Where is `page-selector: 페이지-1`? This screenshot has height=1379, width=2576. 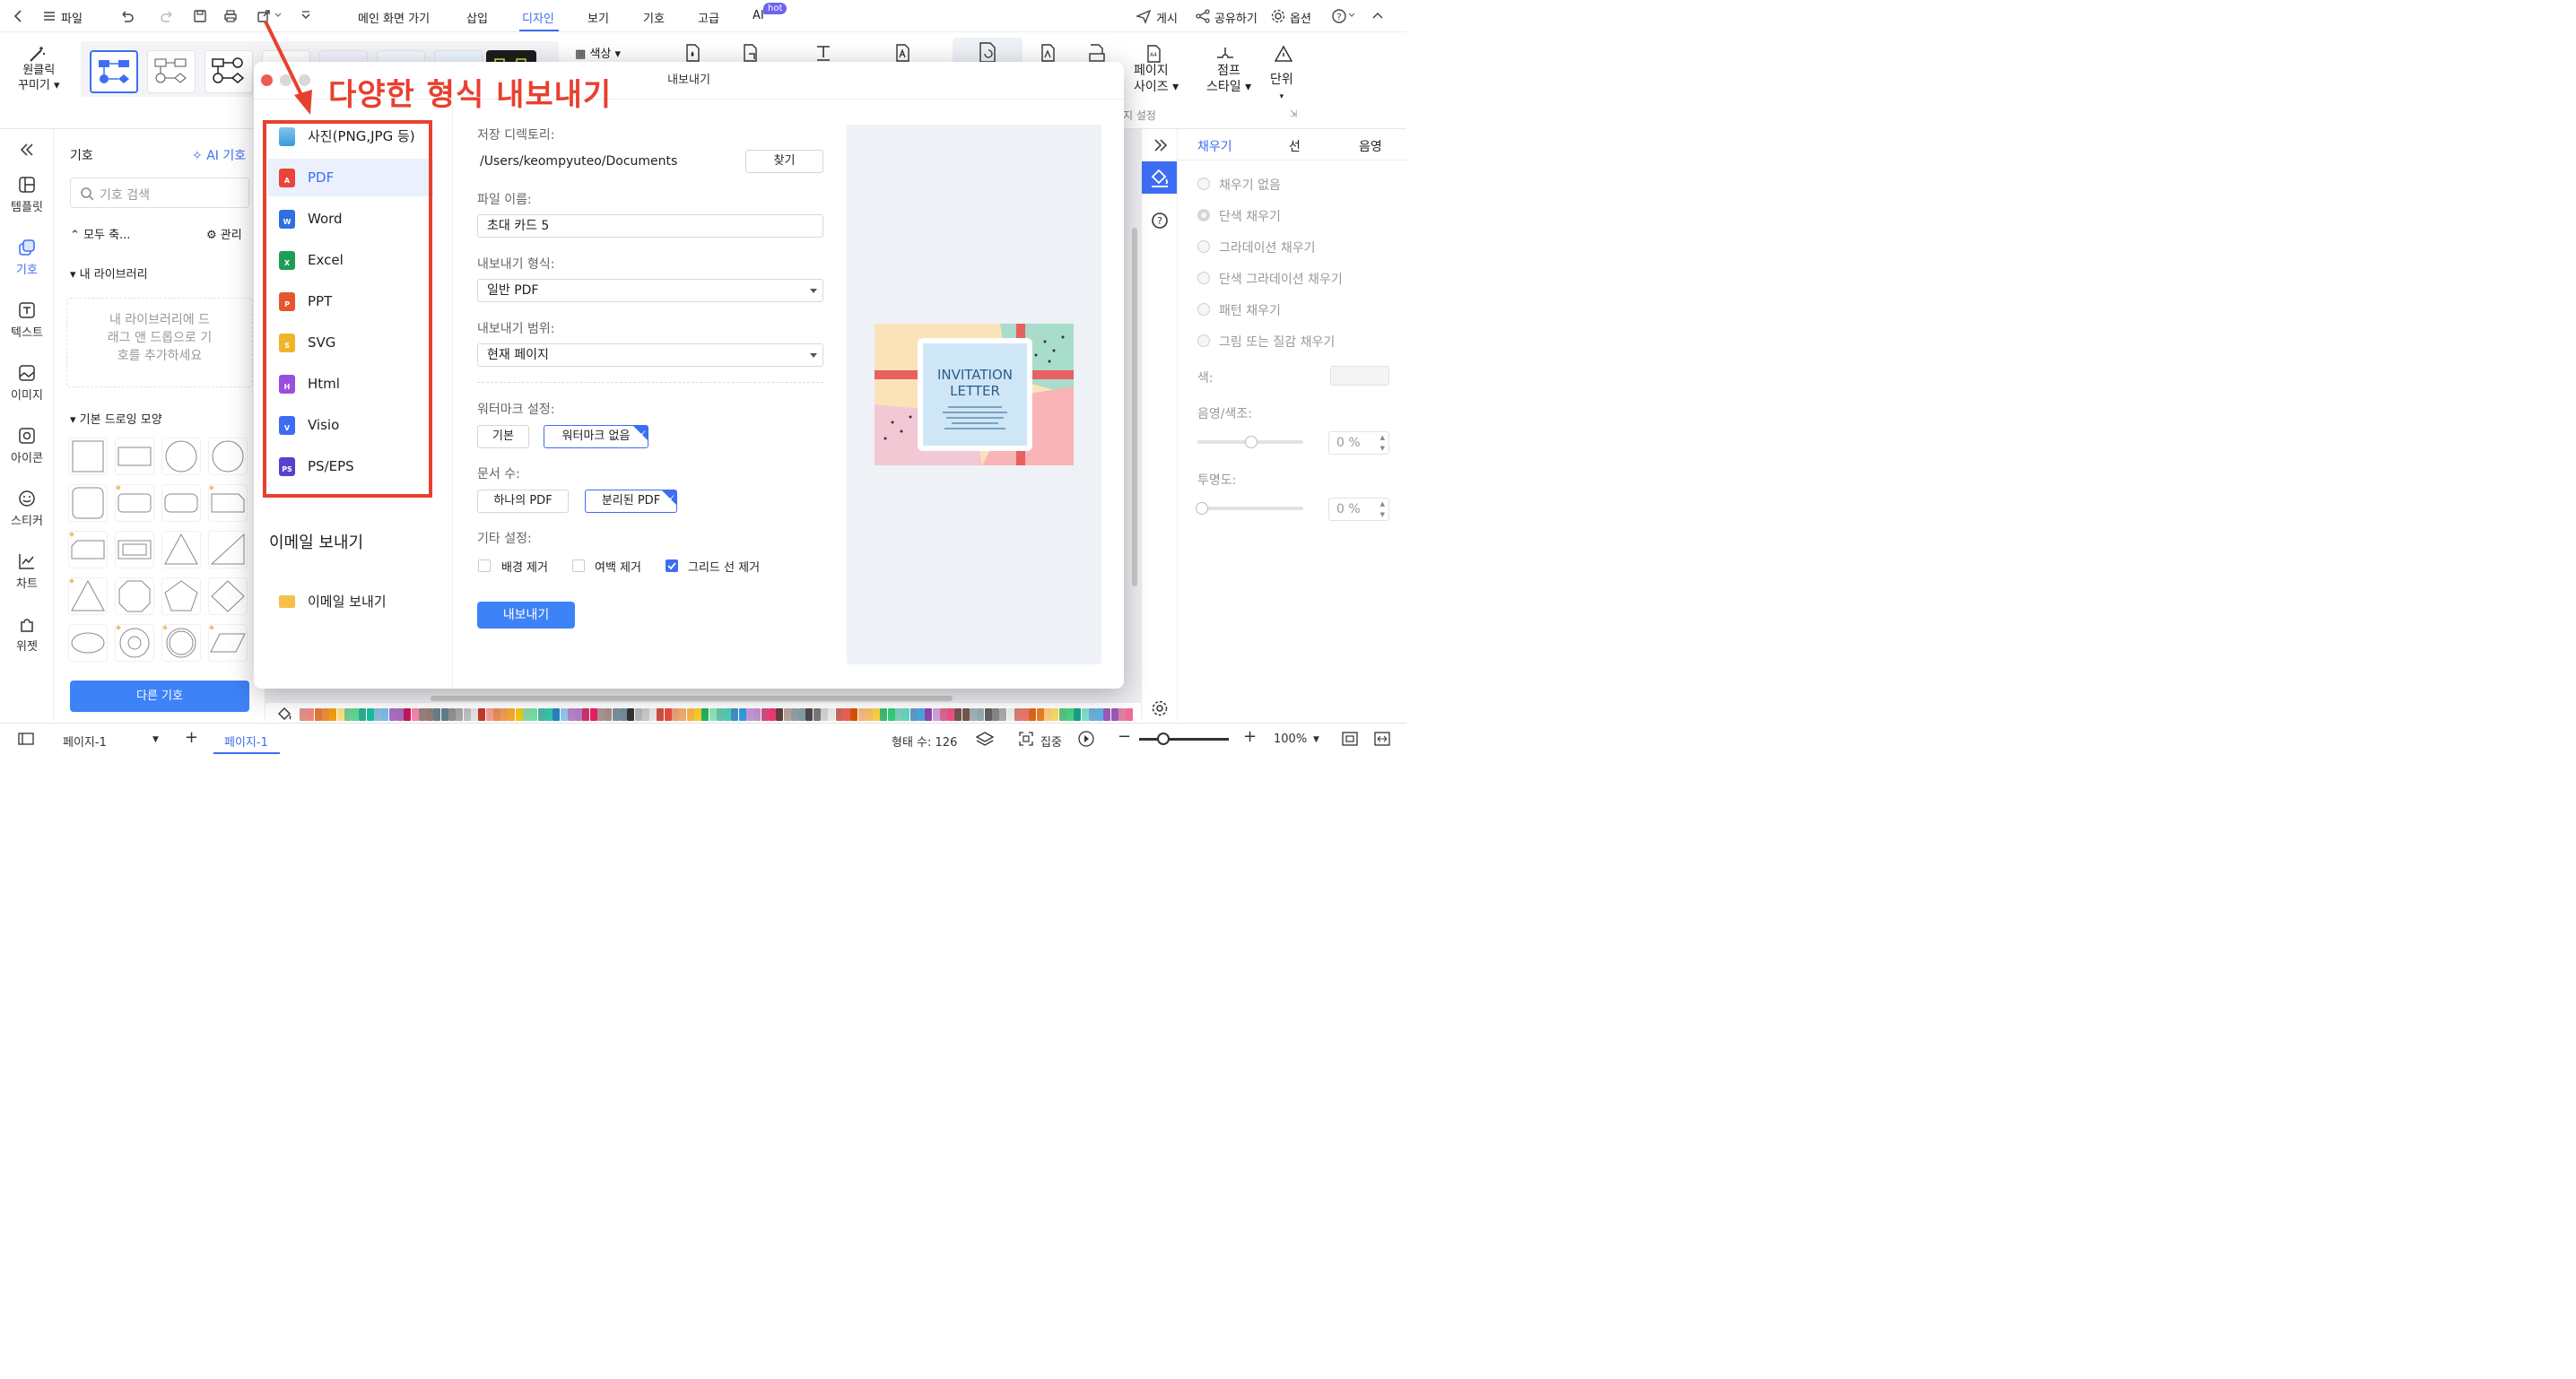 page-selector: 페이지-1 is located at coordinates (85, 742).